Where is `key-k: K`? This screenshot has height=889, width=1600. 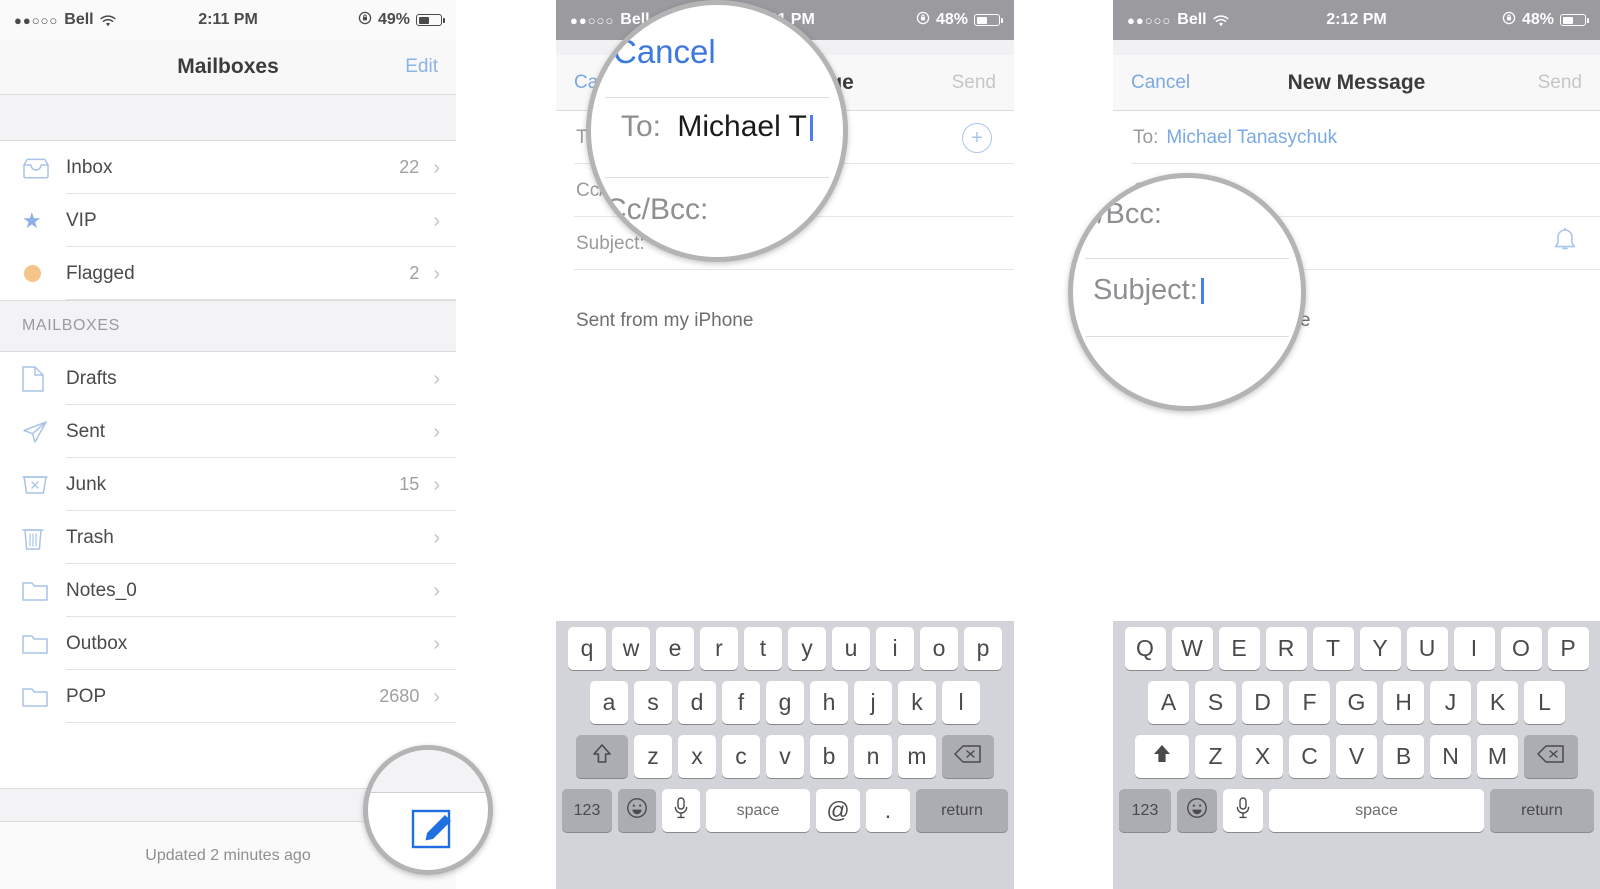 key-k: K is located at coordinates (1497, 702).